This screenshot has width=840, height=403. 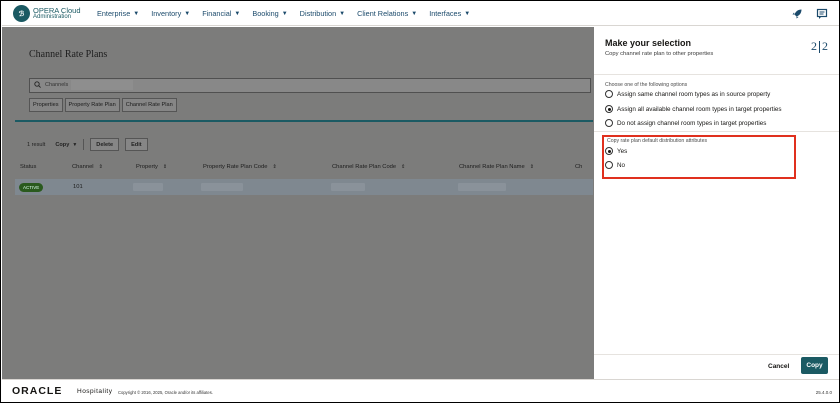 I want to click on app-name-line1: OPERA Cloud, so click(x=57, y=10).